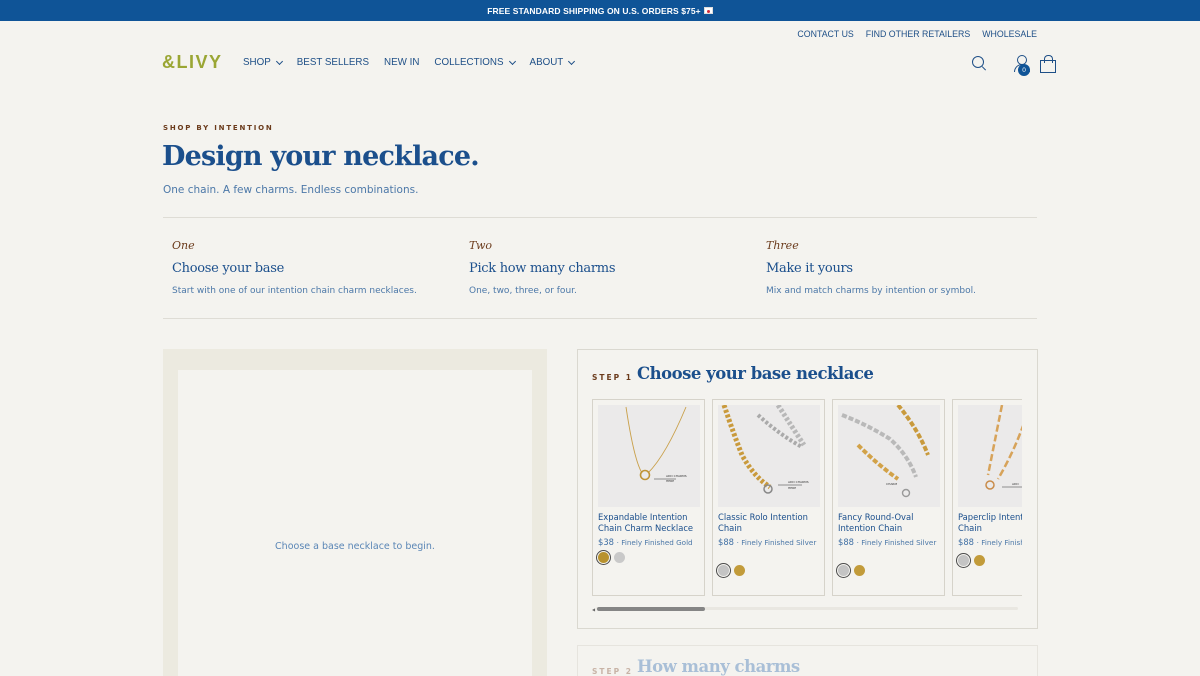 This screenshot has height=676, width=1200. Describe the element at coordinates (990, 456) in the screenshot. I see `product-image: ADD` at that location.